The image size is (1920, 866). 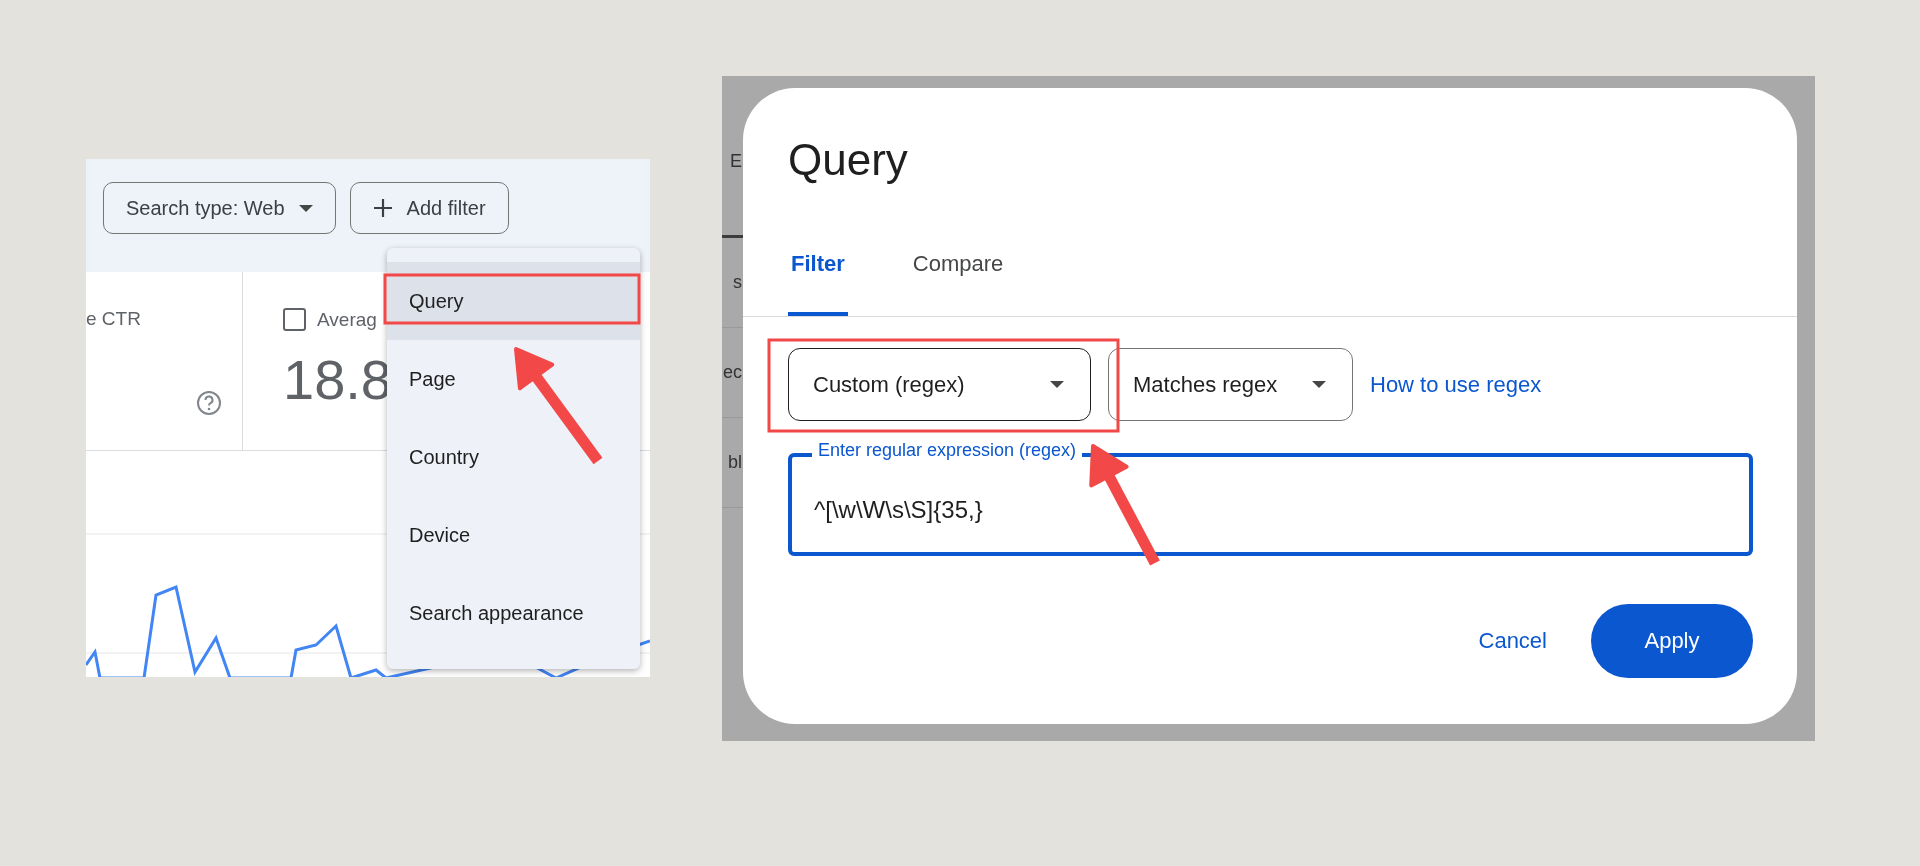 What do you see at coordinates (294, 319) in the screenshot?
I see `checkbox` at bounding box center [294, 319].